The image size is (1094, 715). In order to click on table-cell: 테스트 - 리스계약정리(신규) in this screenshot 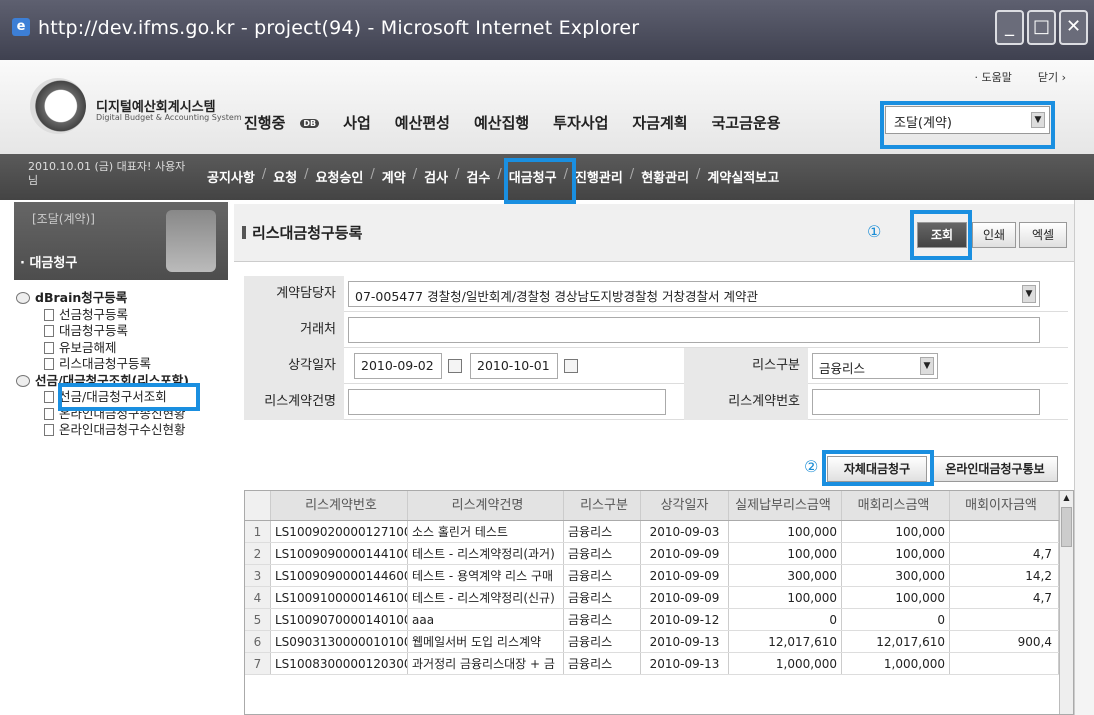, I will do `click(486, 597)`.